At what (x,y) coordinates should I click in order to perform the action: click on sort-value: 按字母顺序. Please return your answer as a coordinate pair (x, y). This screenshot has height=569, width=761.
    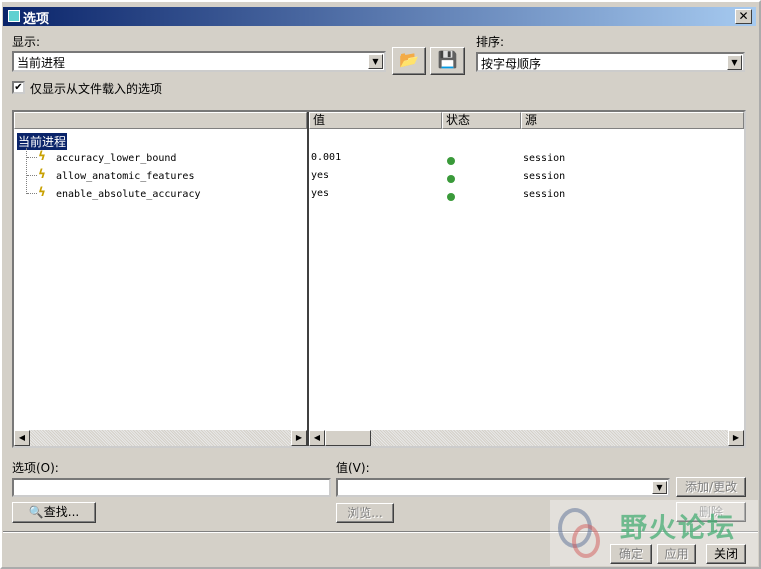
    Looking at the image, I should click on (511, 64).